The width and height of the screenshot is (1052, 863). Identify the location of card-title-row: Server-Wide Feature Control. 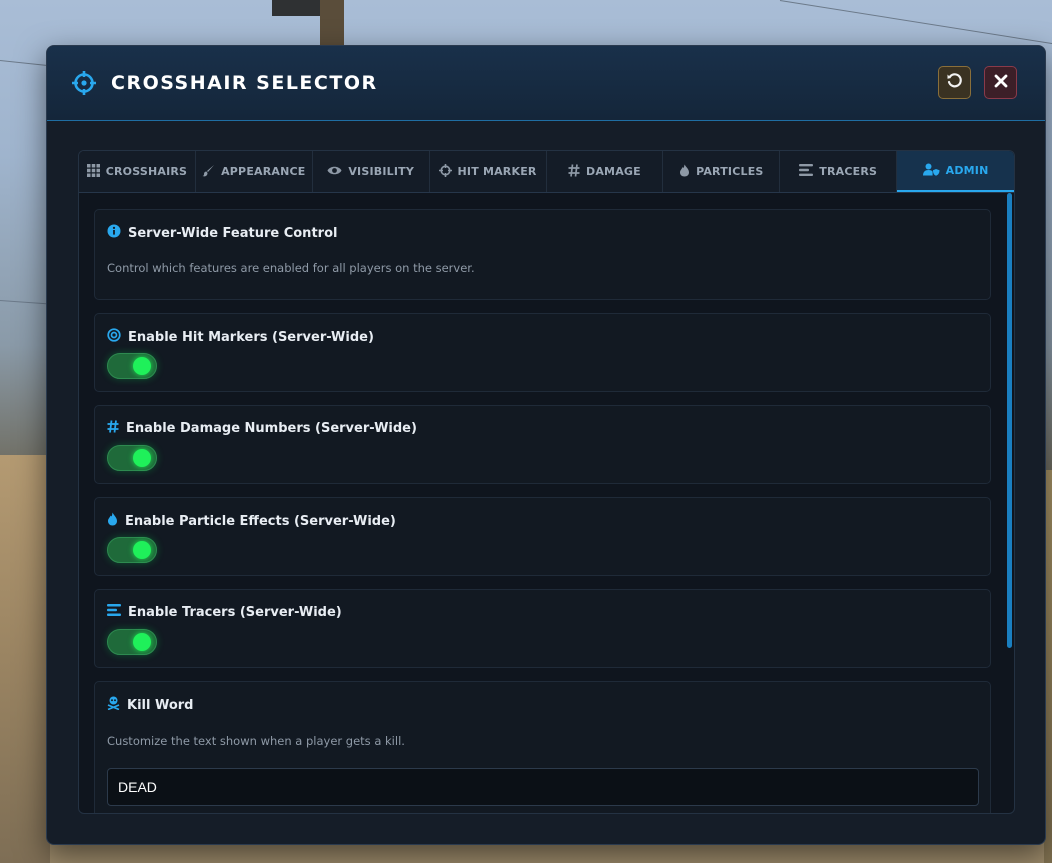
(222, 233).